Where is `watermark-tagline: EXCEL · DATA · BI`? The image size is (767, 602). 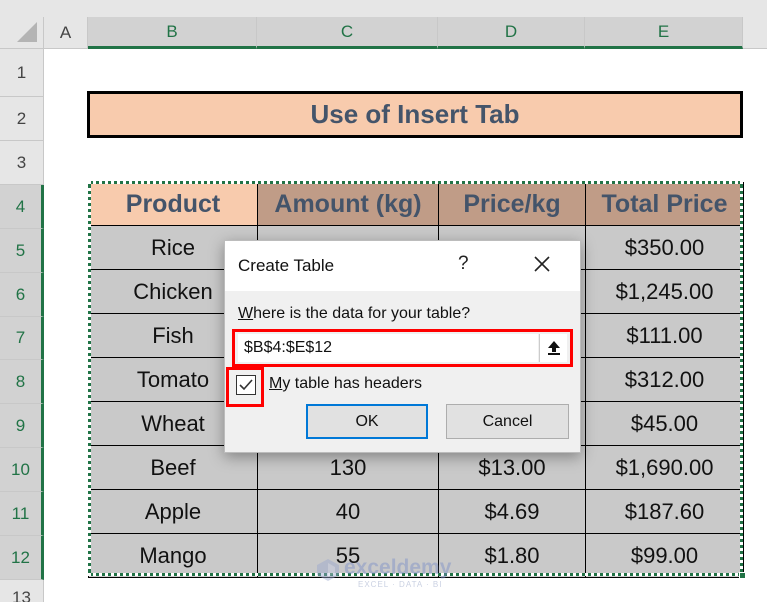
watermark-tagline: EXCEL · DATA · BI is located at coordinates (400, 584).